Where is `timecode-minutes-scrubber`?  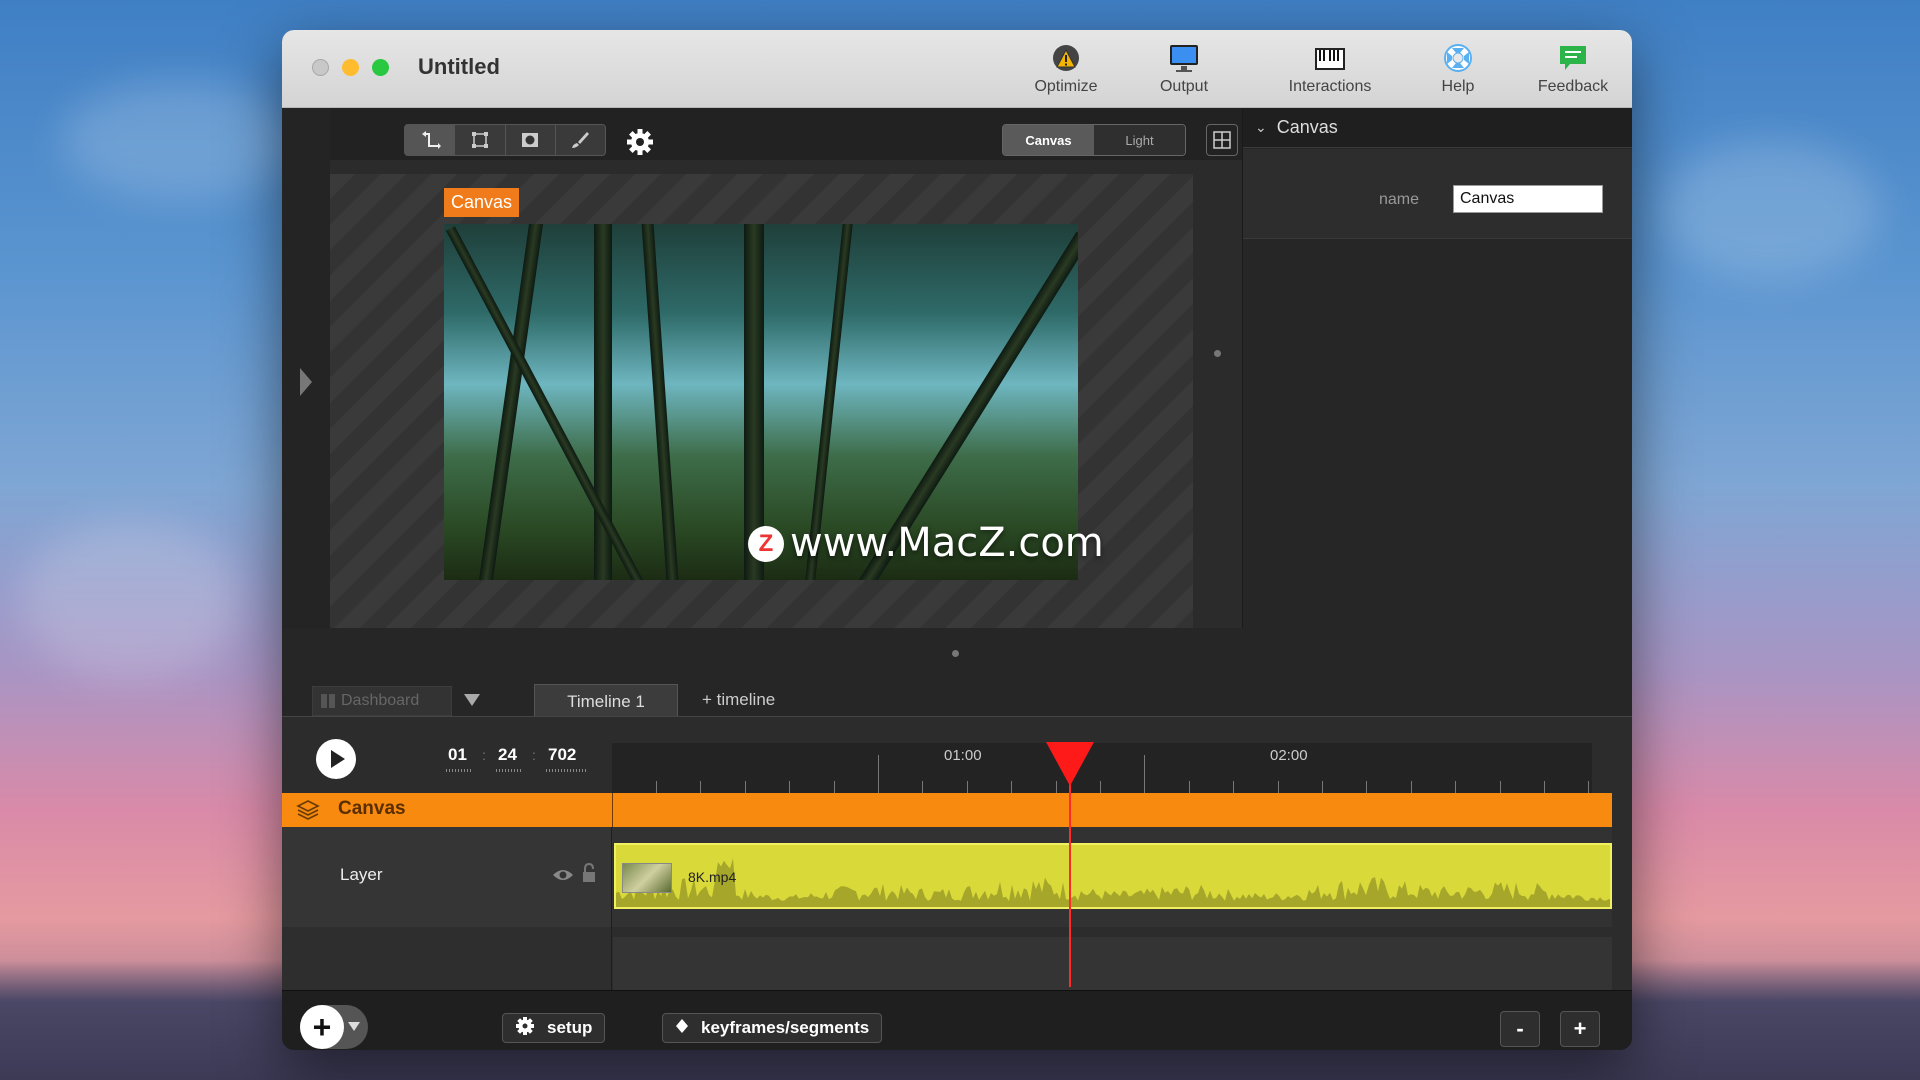 timecode-minutes-scrubber is located at coordinates (459, 770).